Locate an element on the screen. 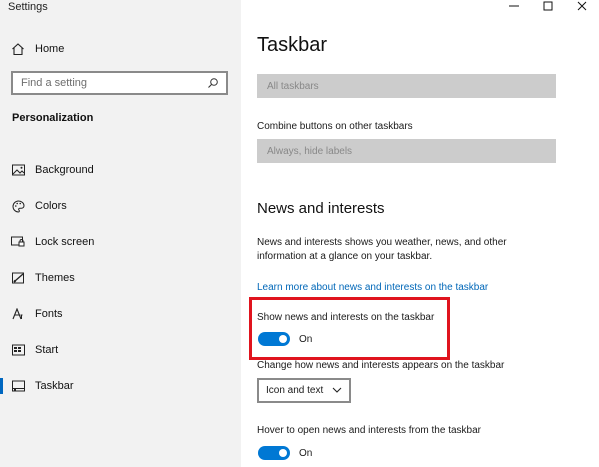 The width and height of the screenshot is (599, 467). search-box is located at coordinates (119, 83).